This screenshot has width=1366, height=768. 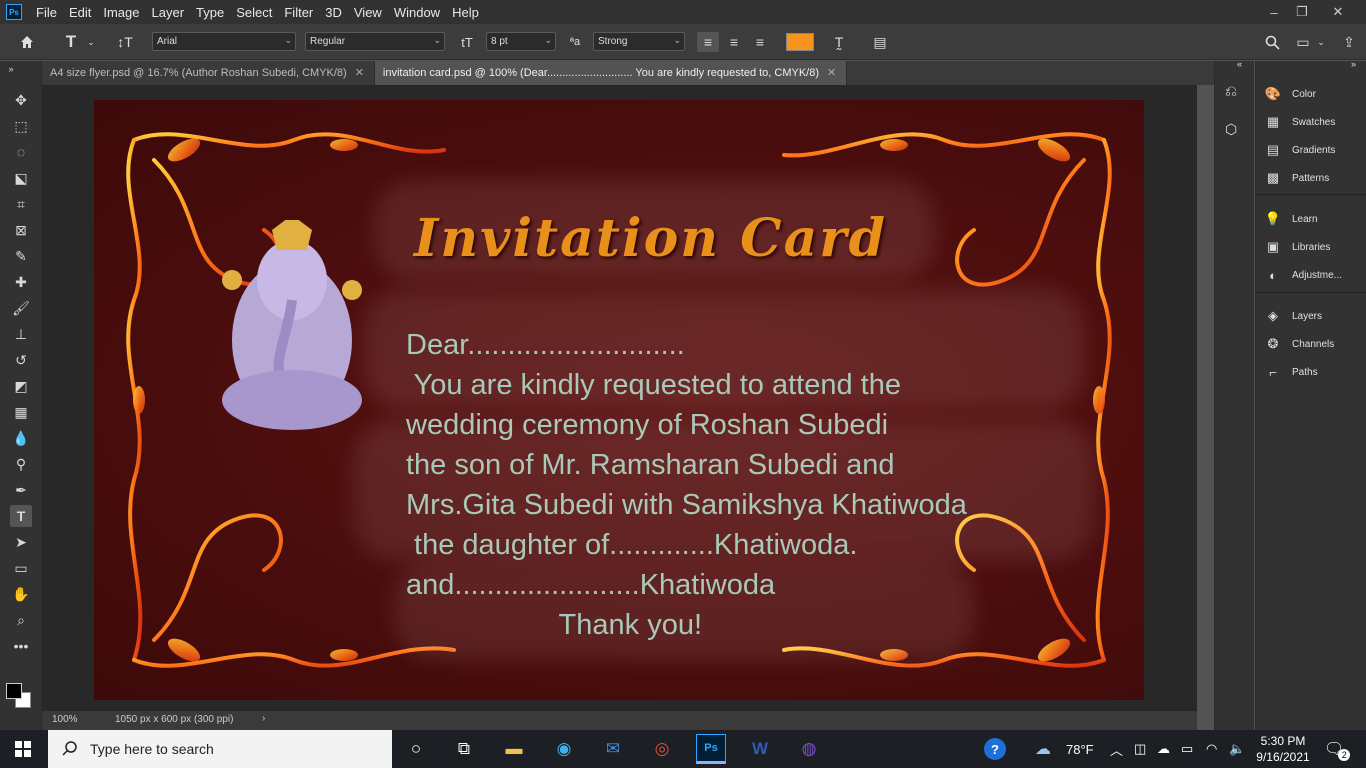 What do you see at coordinates (21, 646) in the screenshot?
I see `more-tools-icon: •••` at bounding box center [21, 646].